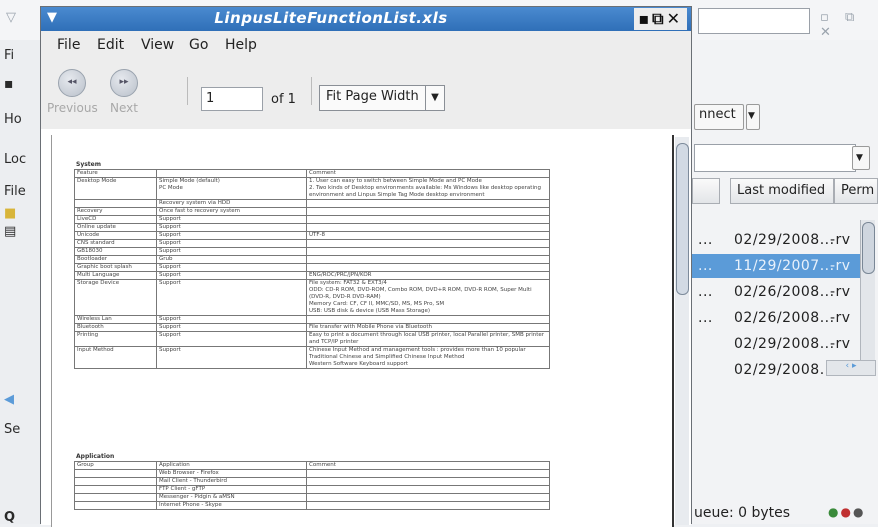  What do you see at coordinates (312, 481) in the screenshot?
I see `table-row: Mail Client - Thunderbird` at bounding box center [312, 481].